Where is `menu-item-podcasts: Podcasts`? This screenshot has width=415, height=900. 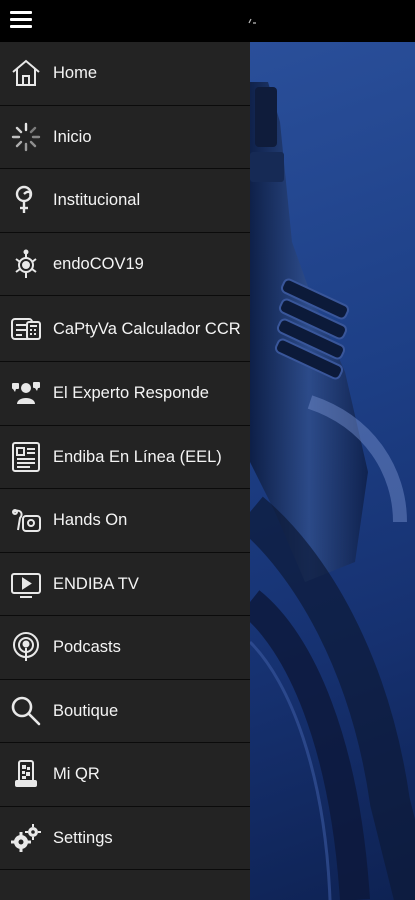 menu-item-podcasts: Podcasts is located at coordinates (125, 648).